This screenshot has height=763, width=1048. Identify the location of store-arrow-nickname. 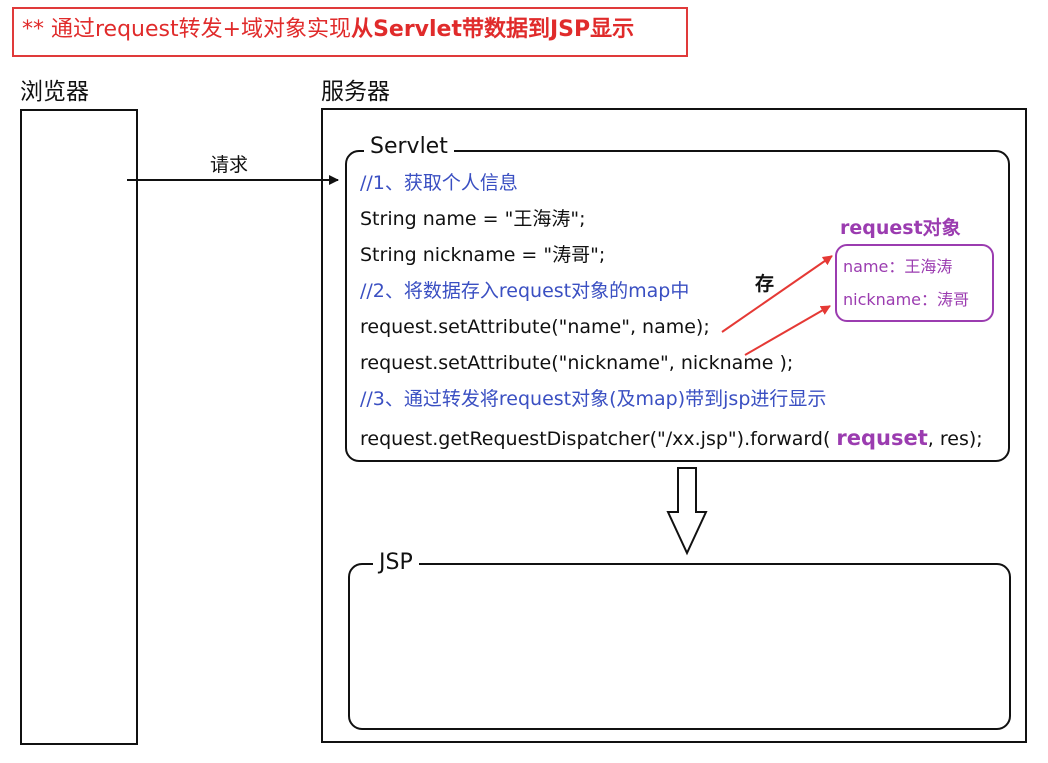
(787, 330).